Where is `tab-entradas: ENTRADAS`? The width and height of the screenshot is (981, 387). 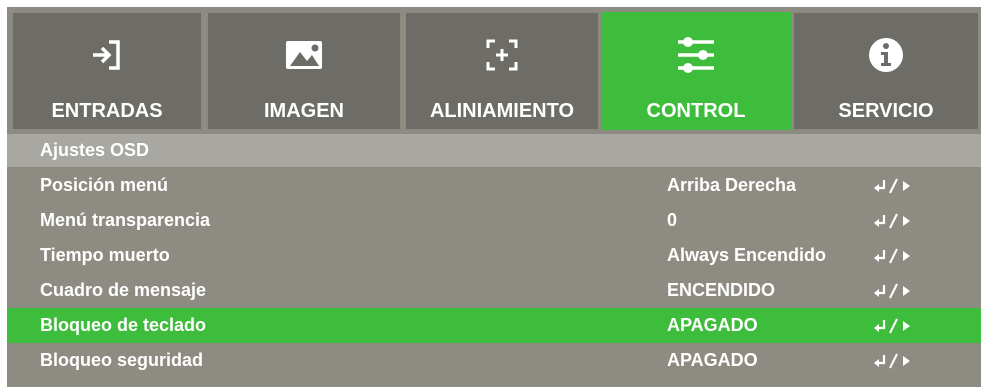 tab-entradas: ENTRADAS is located at coordinates (107, 71).